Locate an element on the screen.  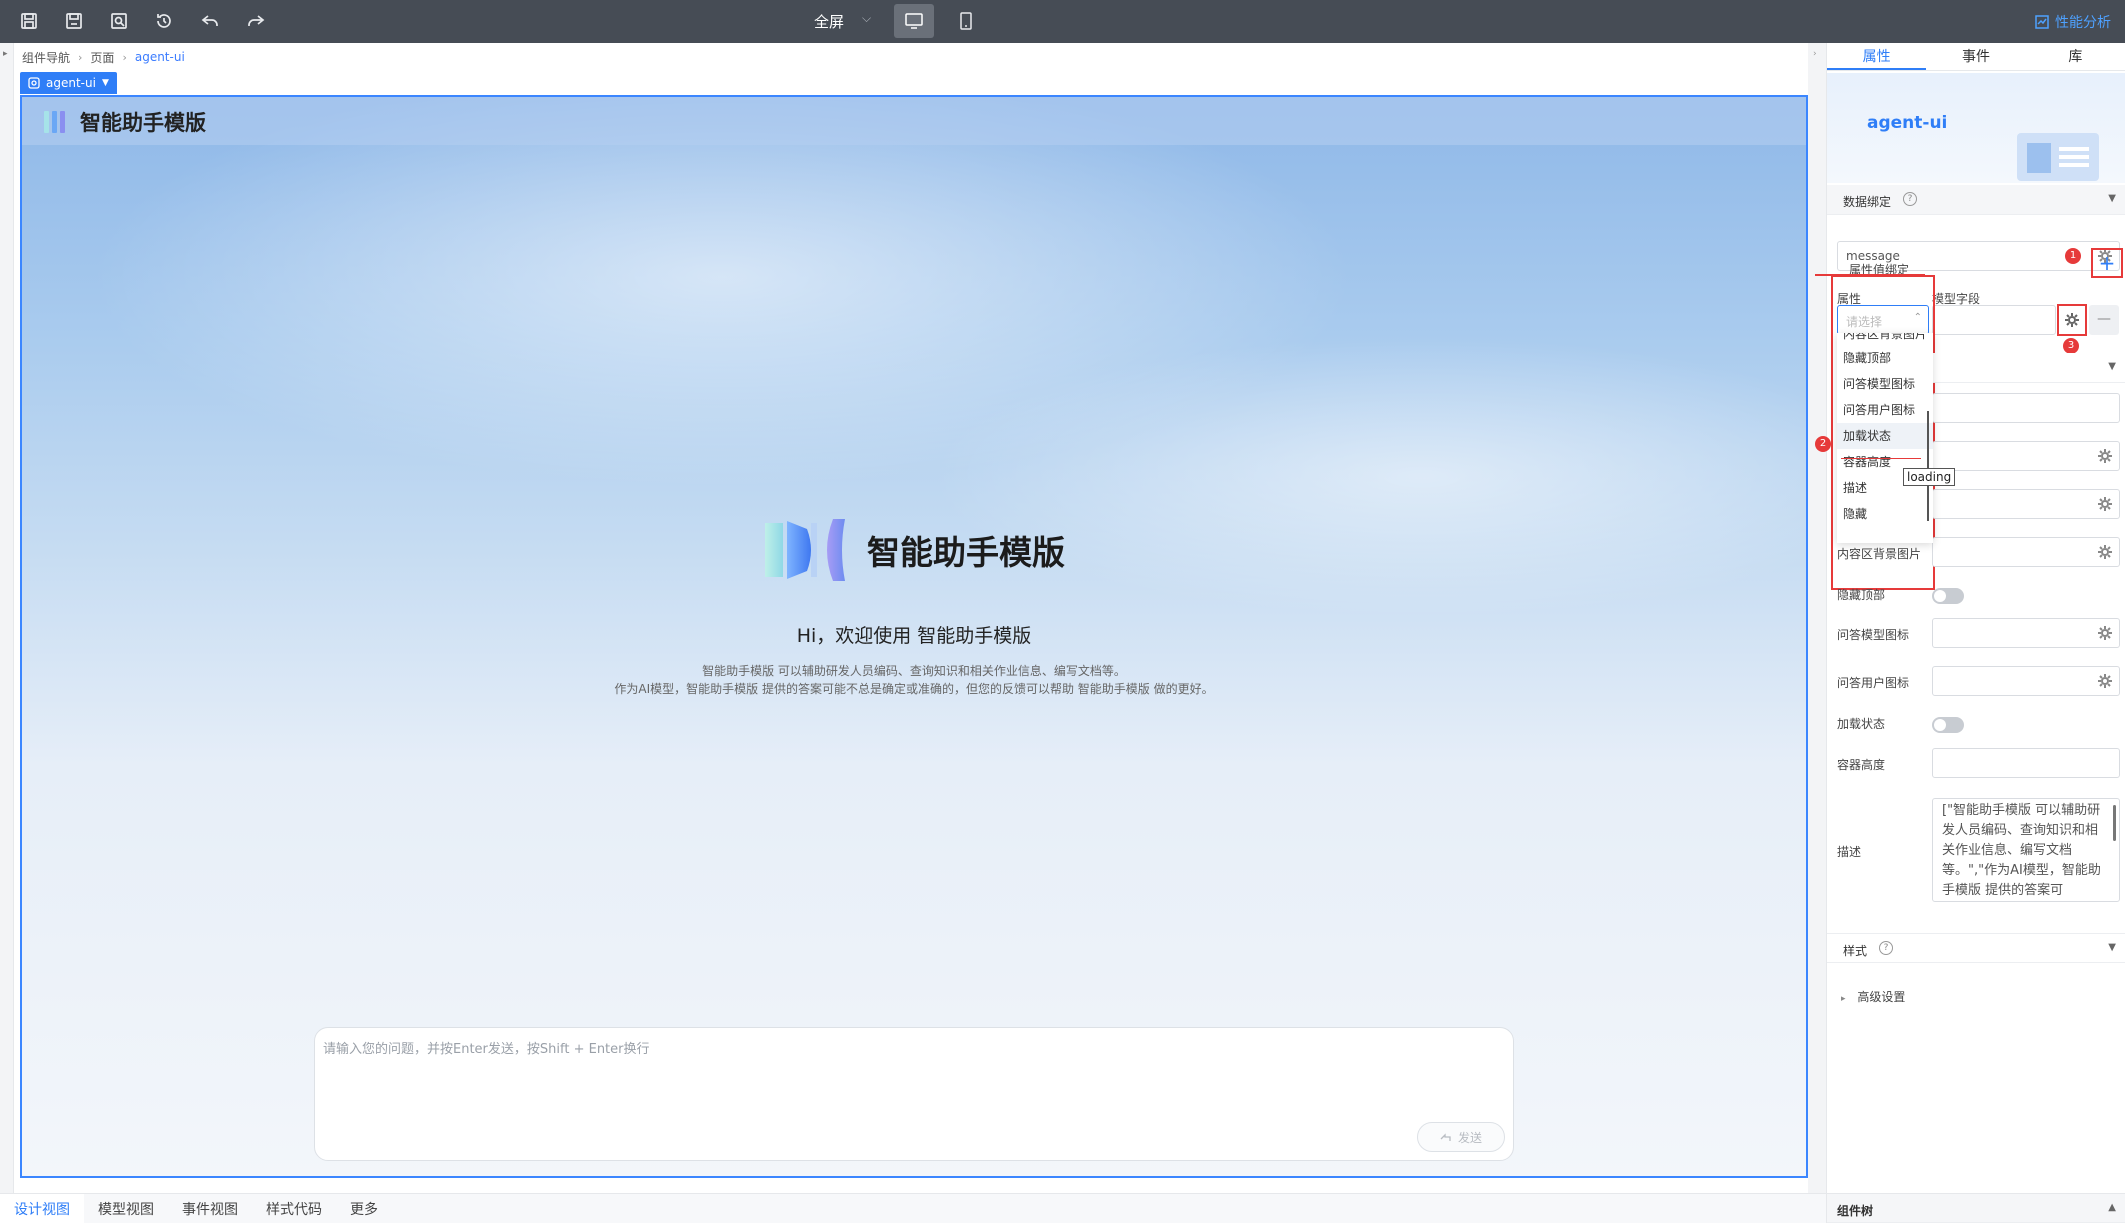
content-bg-input is located at coordinates (2026, 552).